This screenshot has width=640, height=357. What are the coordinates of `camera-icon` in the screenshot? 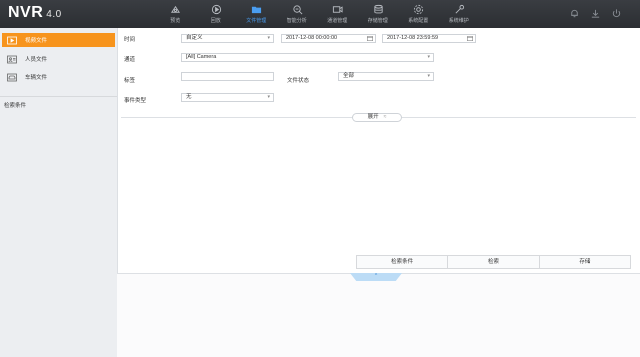 It's located at (337, 9).